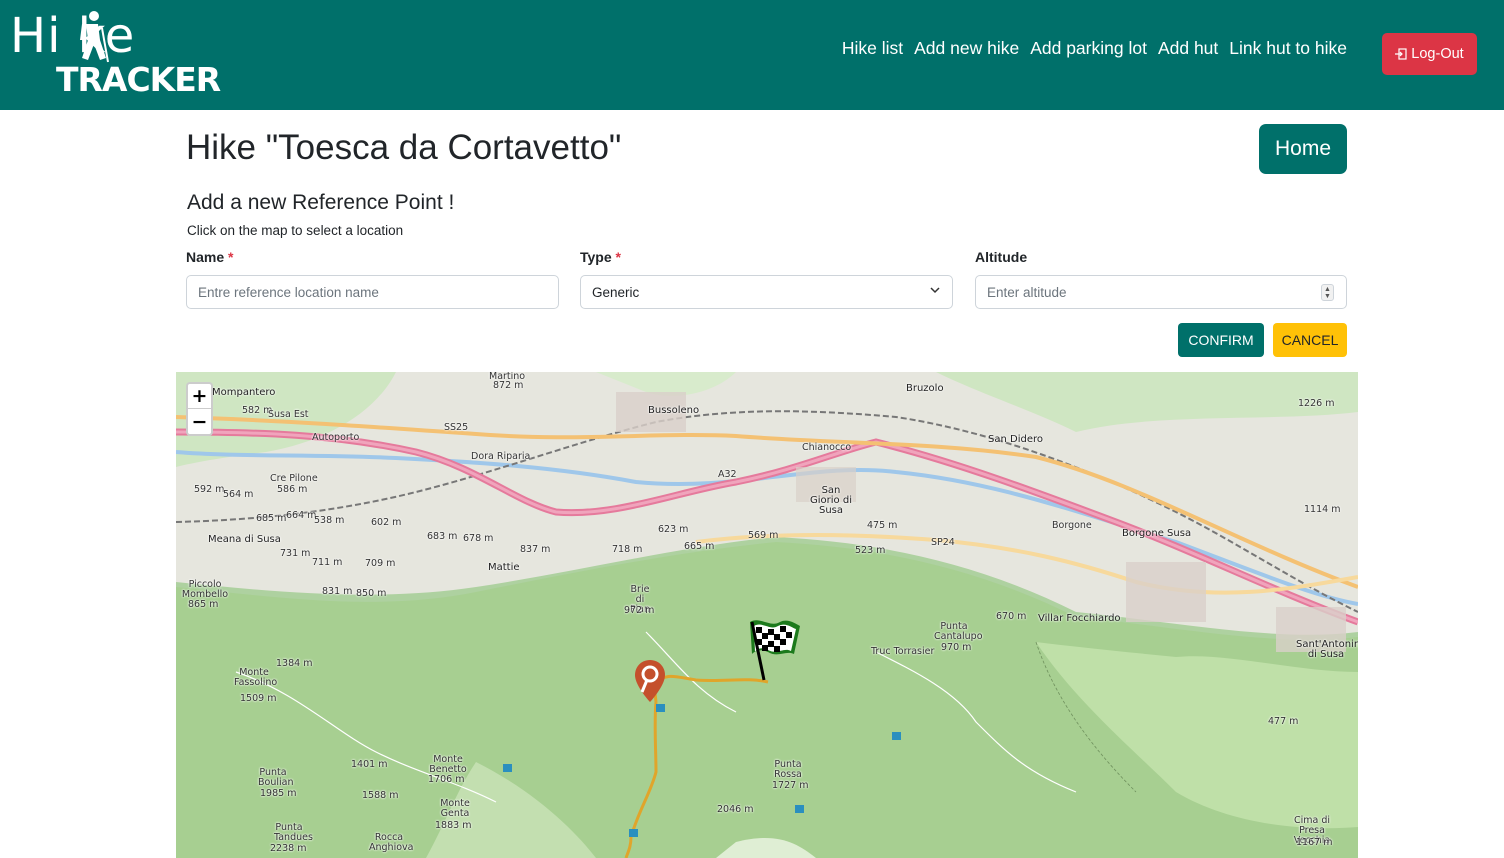 The image size is (1504, 858). What do you see at coordinates (301, 515) in the screenshot?
I see `map-label: 664 m` at bounding box center [301, 515].